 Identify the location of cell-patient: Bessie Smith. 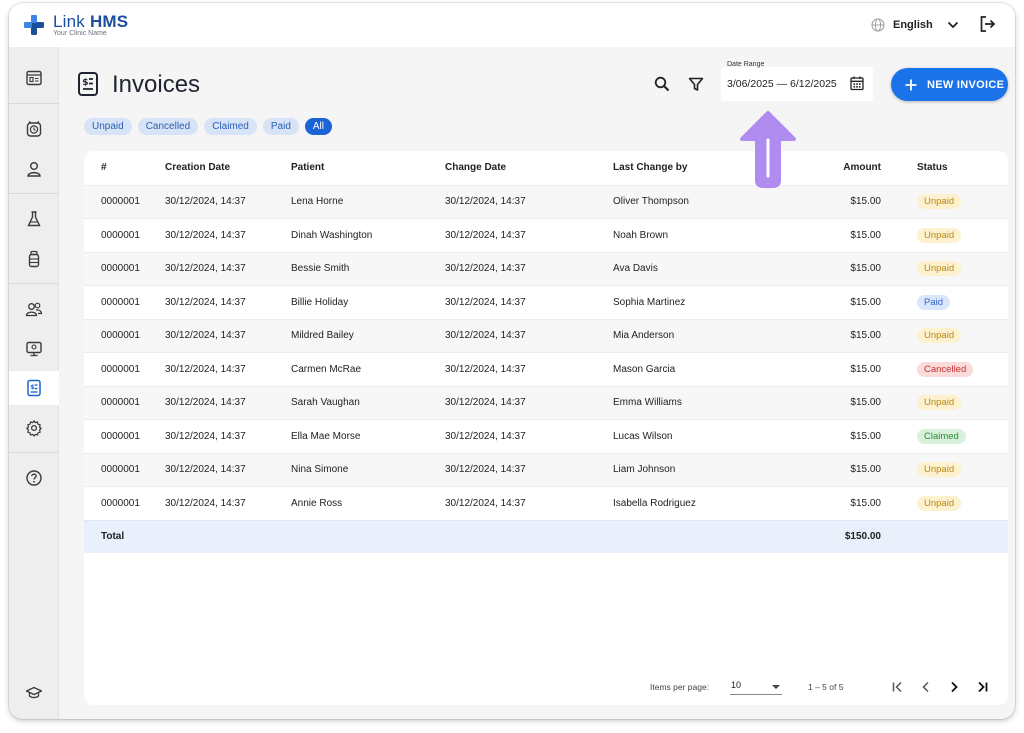
(368, 268).